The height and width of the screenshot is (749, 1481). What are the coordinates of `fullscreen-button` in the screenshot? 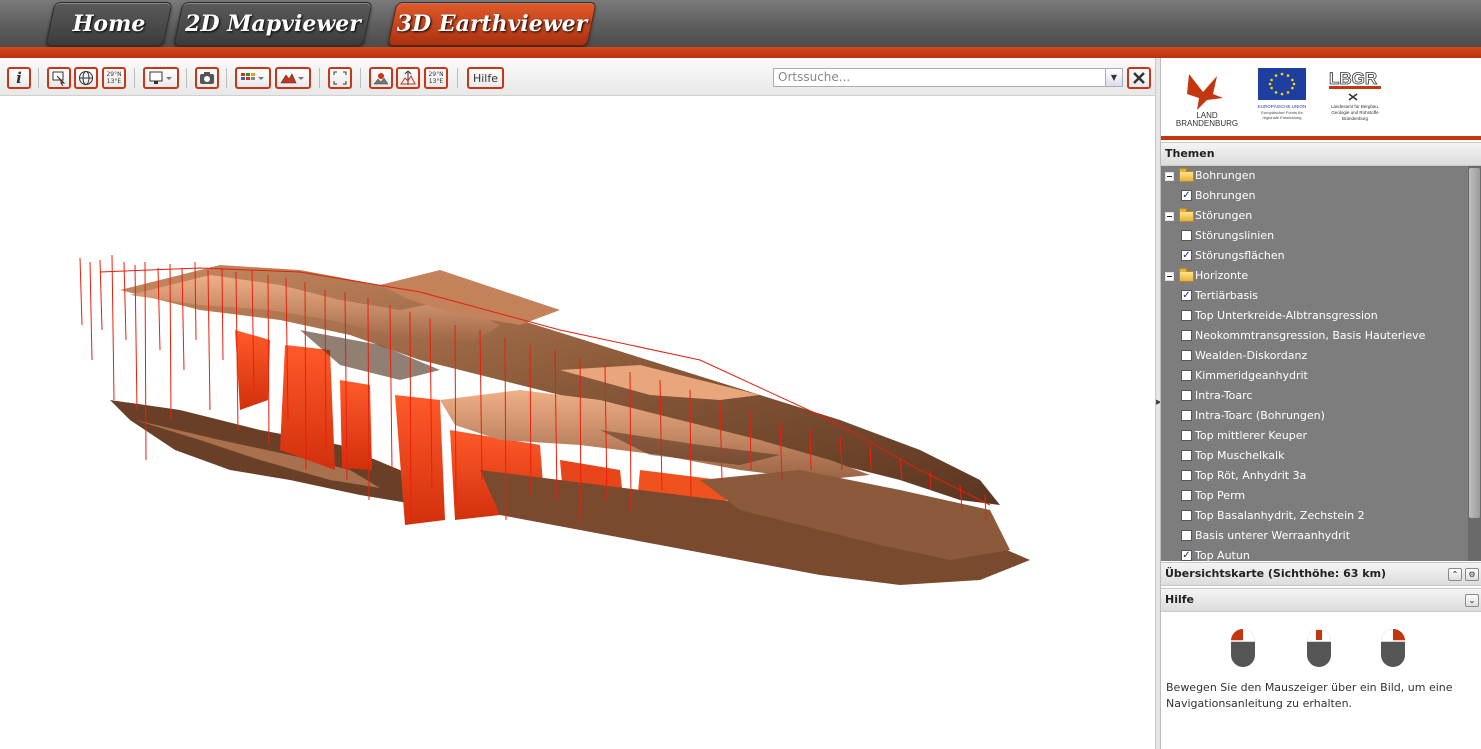 It's located at (340, 78).